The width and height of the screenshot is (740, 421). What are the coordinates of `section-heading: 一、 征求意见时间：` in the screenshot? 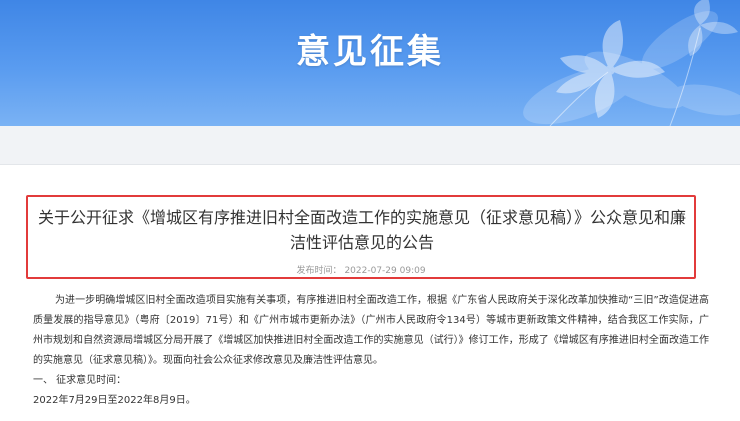 It's located at (80, 380).